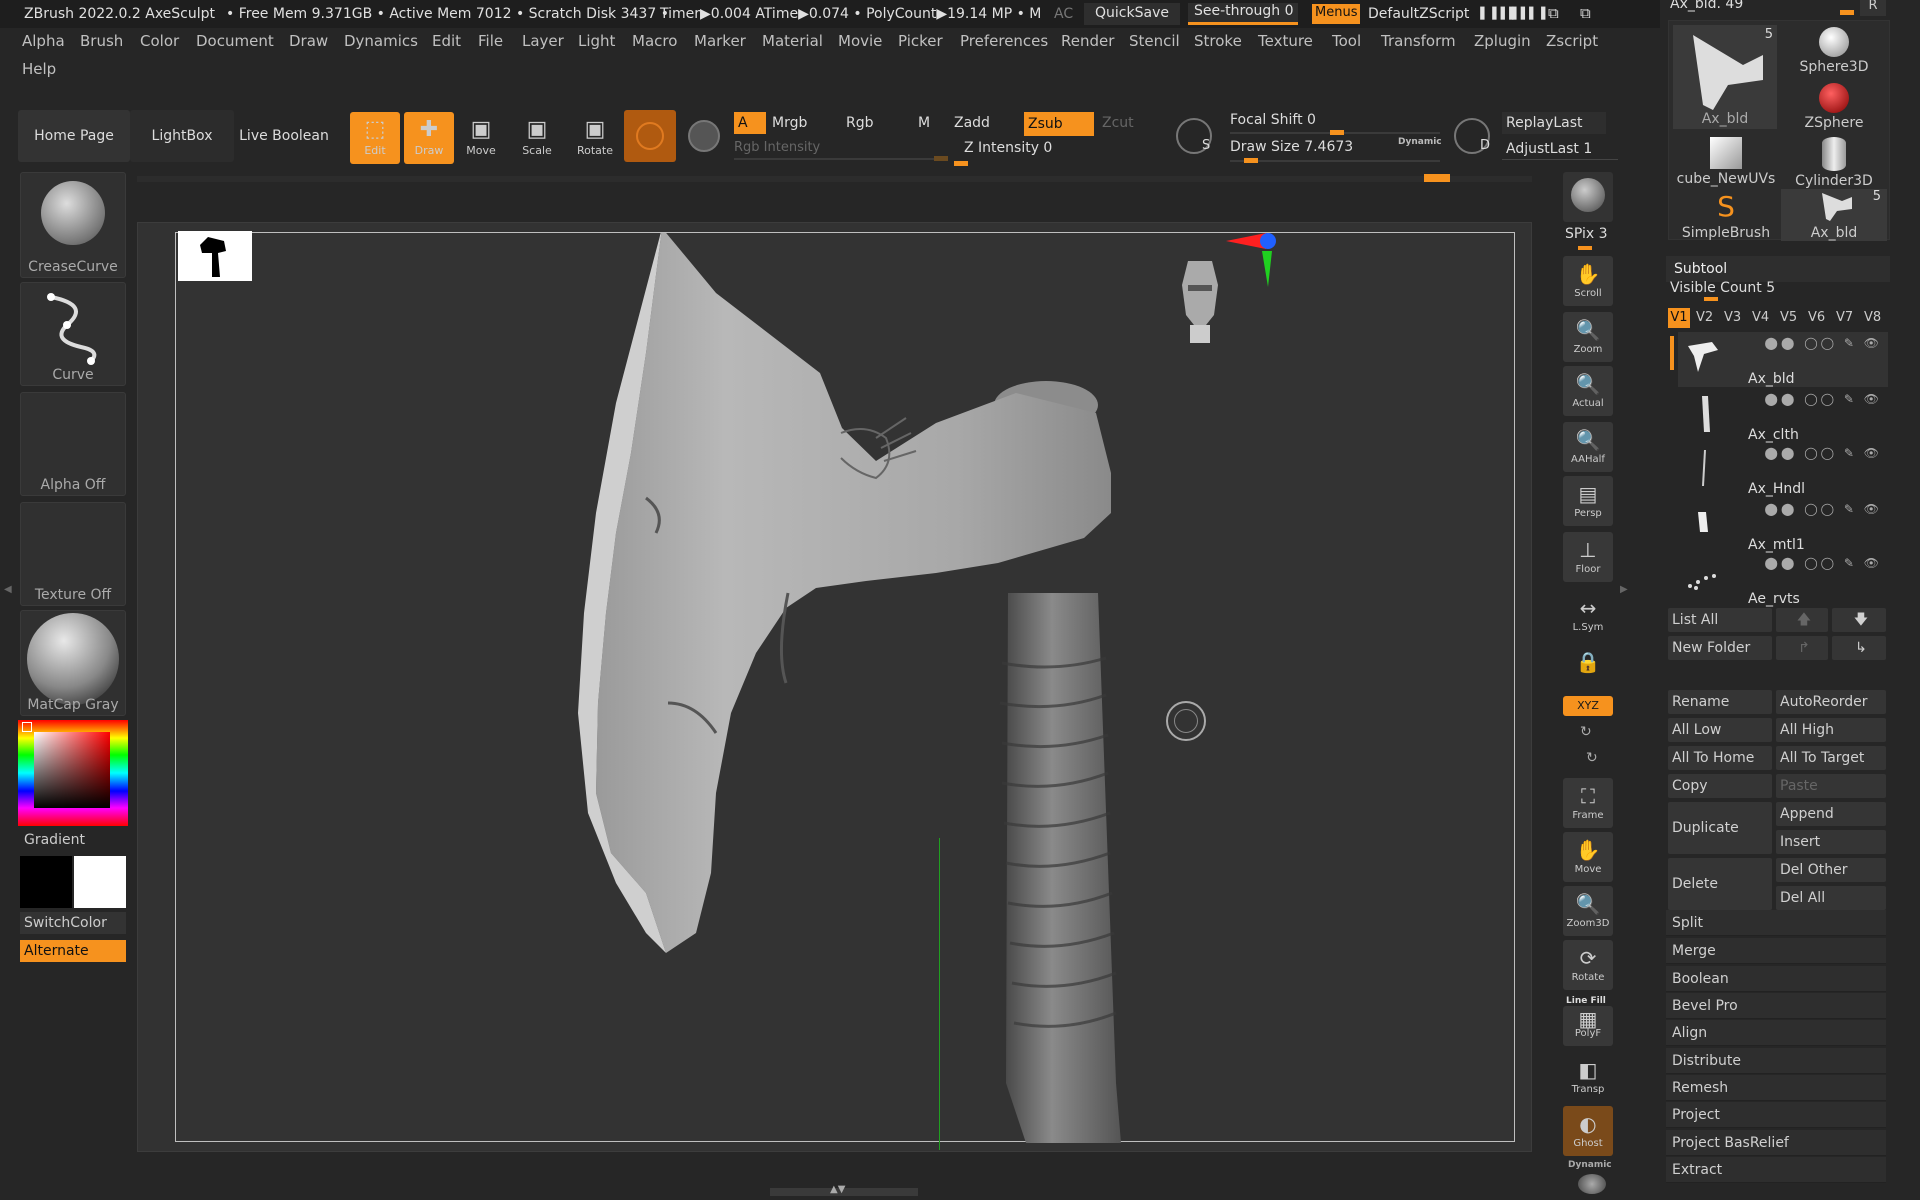  Describe the element at coordinates (1122, 123) in the screenshot. I see `zcut-toggle: Zcut` at that location.